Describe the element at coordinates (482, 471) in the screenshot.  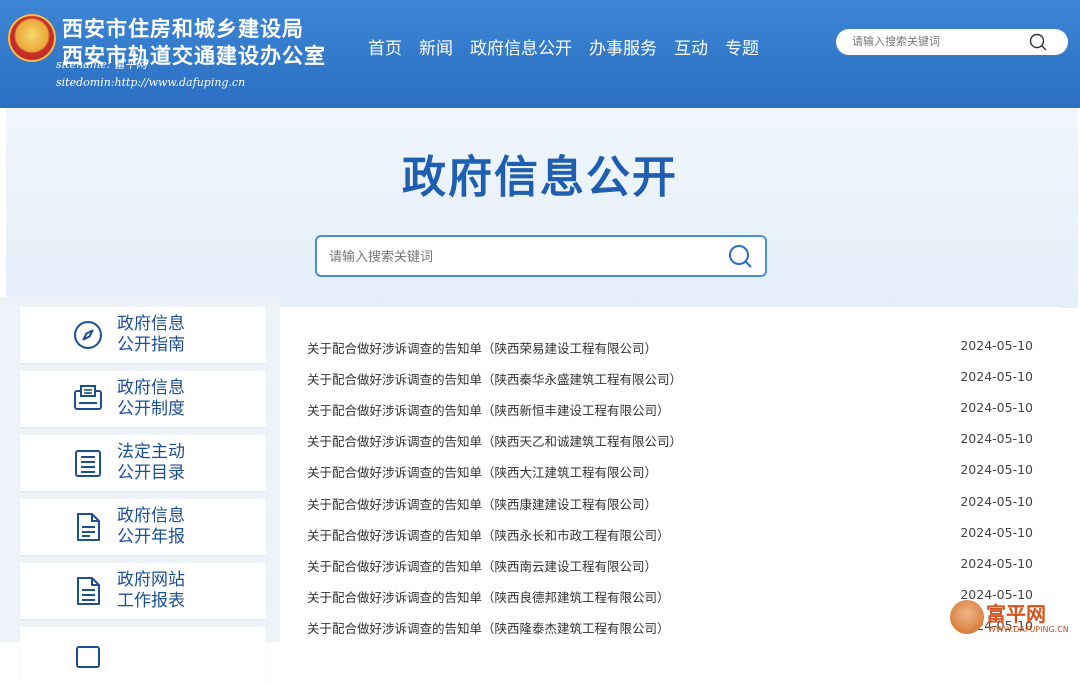
I see `notice-title-link: 关于配合做好涉诉调查的告知单（陕西大江建筑工程有限公司）` at that location.